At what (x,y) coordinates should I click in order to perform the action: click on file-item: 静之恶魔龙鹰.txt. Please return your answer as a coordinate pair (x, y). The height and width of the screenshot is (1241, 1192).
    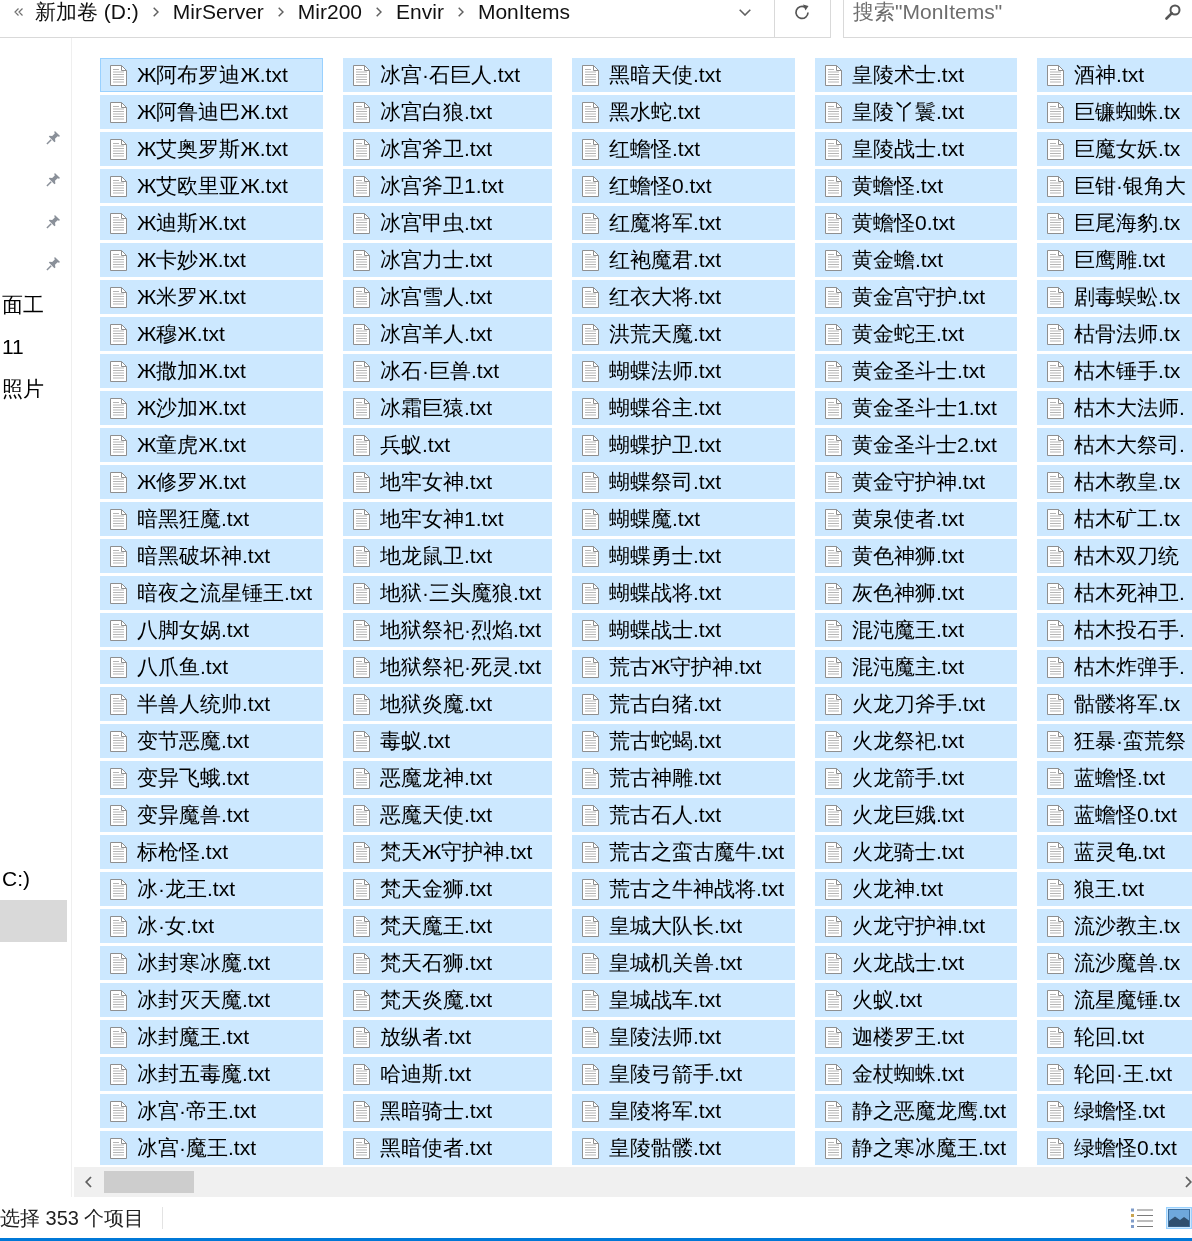
    Looking at the image, I should click on (916, 1111).